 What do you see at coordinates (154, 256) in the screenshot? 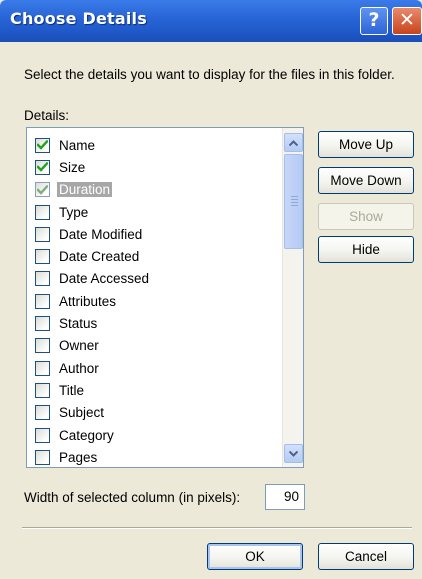
I see `detail-item: Date Created` at bounding box center [154, 256].